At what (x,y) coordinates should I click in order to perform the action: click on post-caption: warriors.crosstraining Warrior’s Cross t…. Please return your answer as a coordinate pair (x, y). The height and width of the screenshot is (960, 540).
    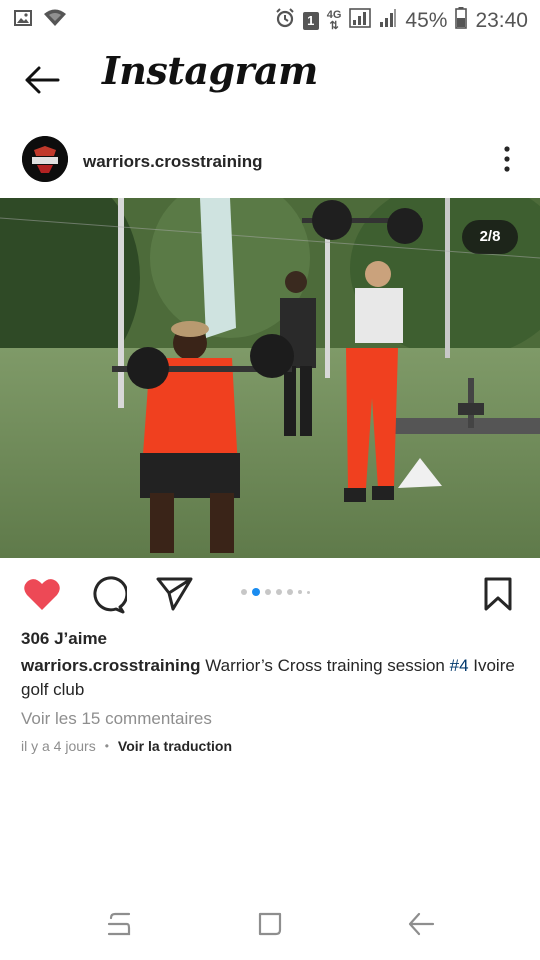
    Looking at the image, I should click on (271, 678).